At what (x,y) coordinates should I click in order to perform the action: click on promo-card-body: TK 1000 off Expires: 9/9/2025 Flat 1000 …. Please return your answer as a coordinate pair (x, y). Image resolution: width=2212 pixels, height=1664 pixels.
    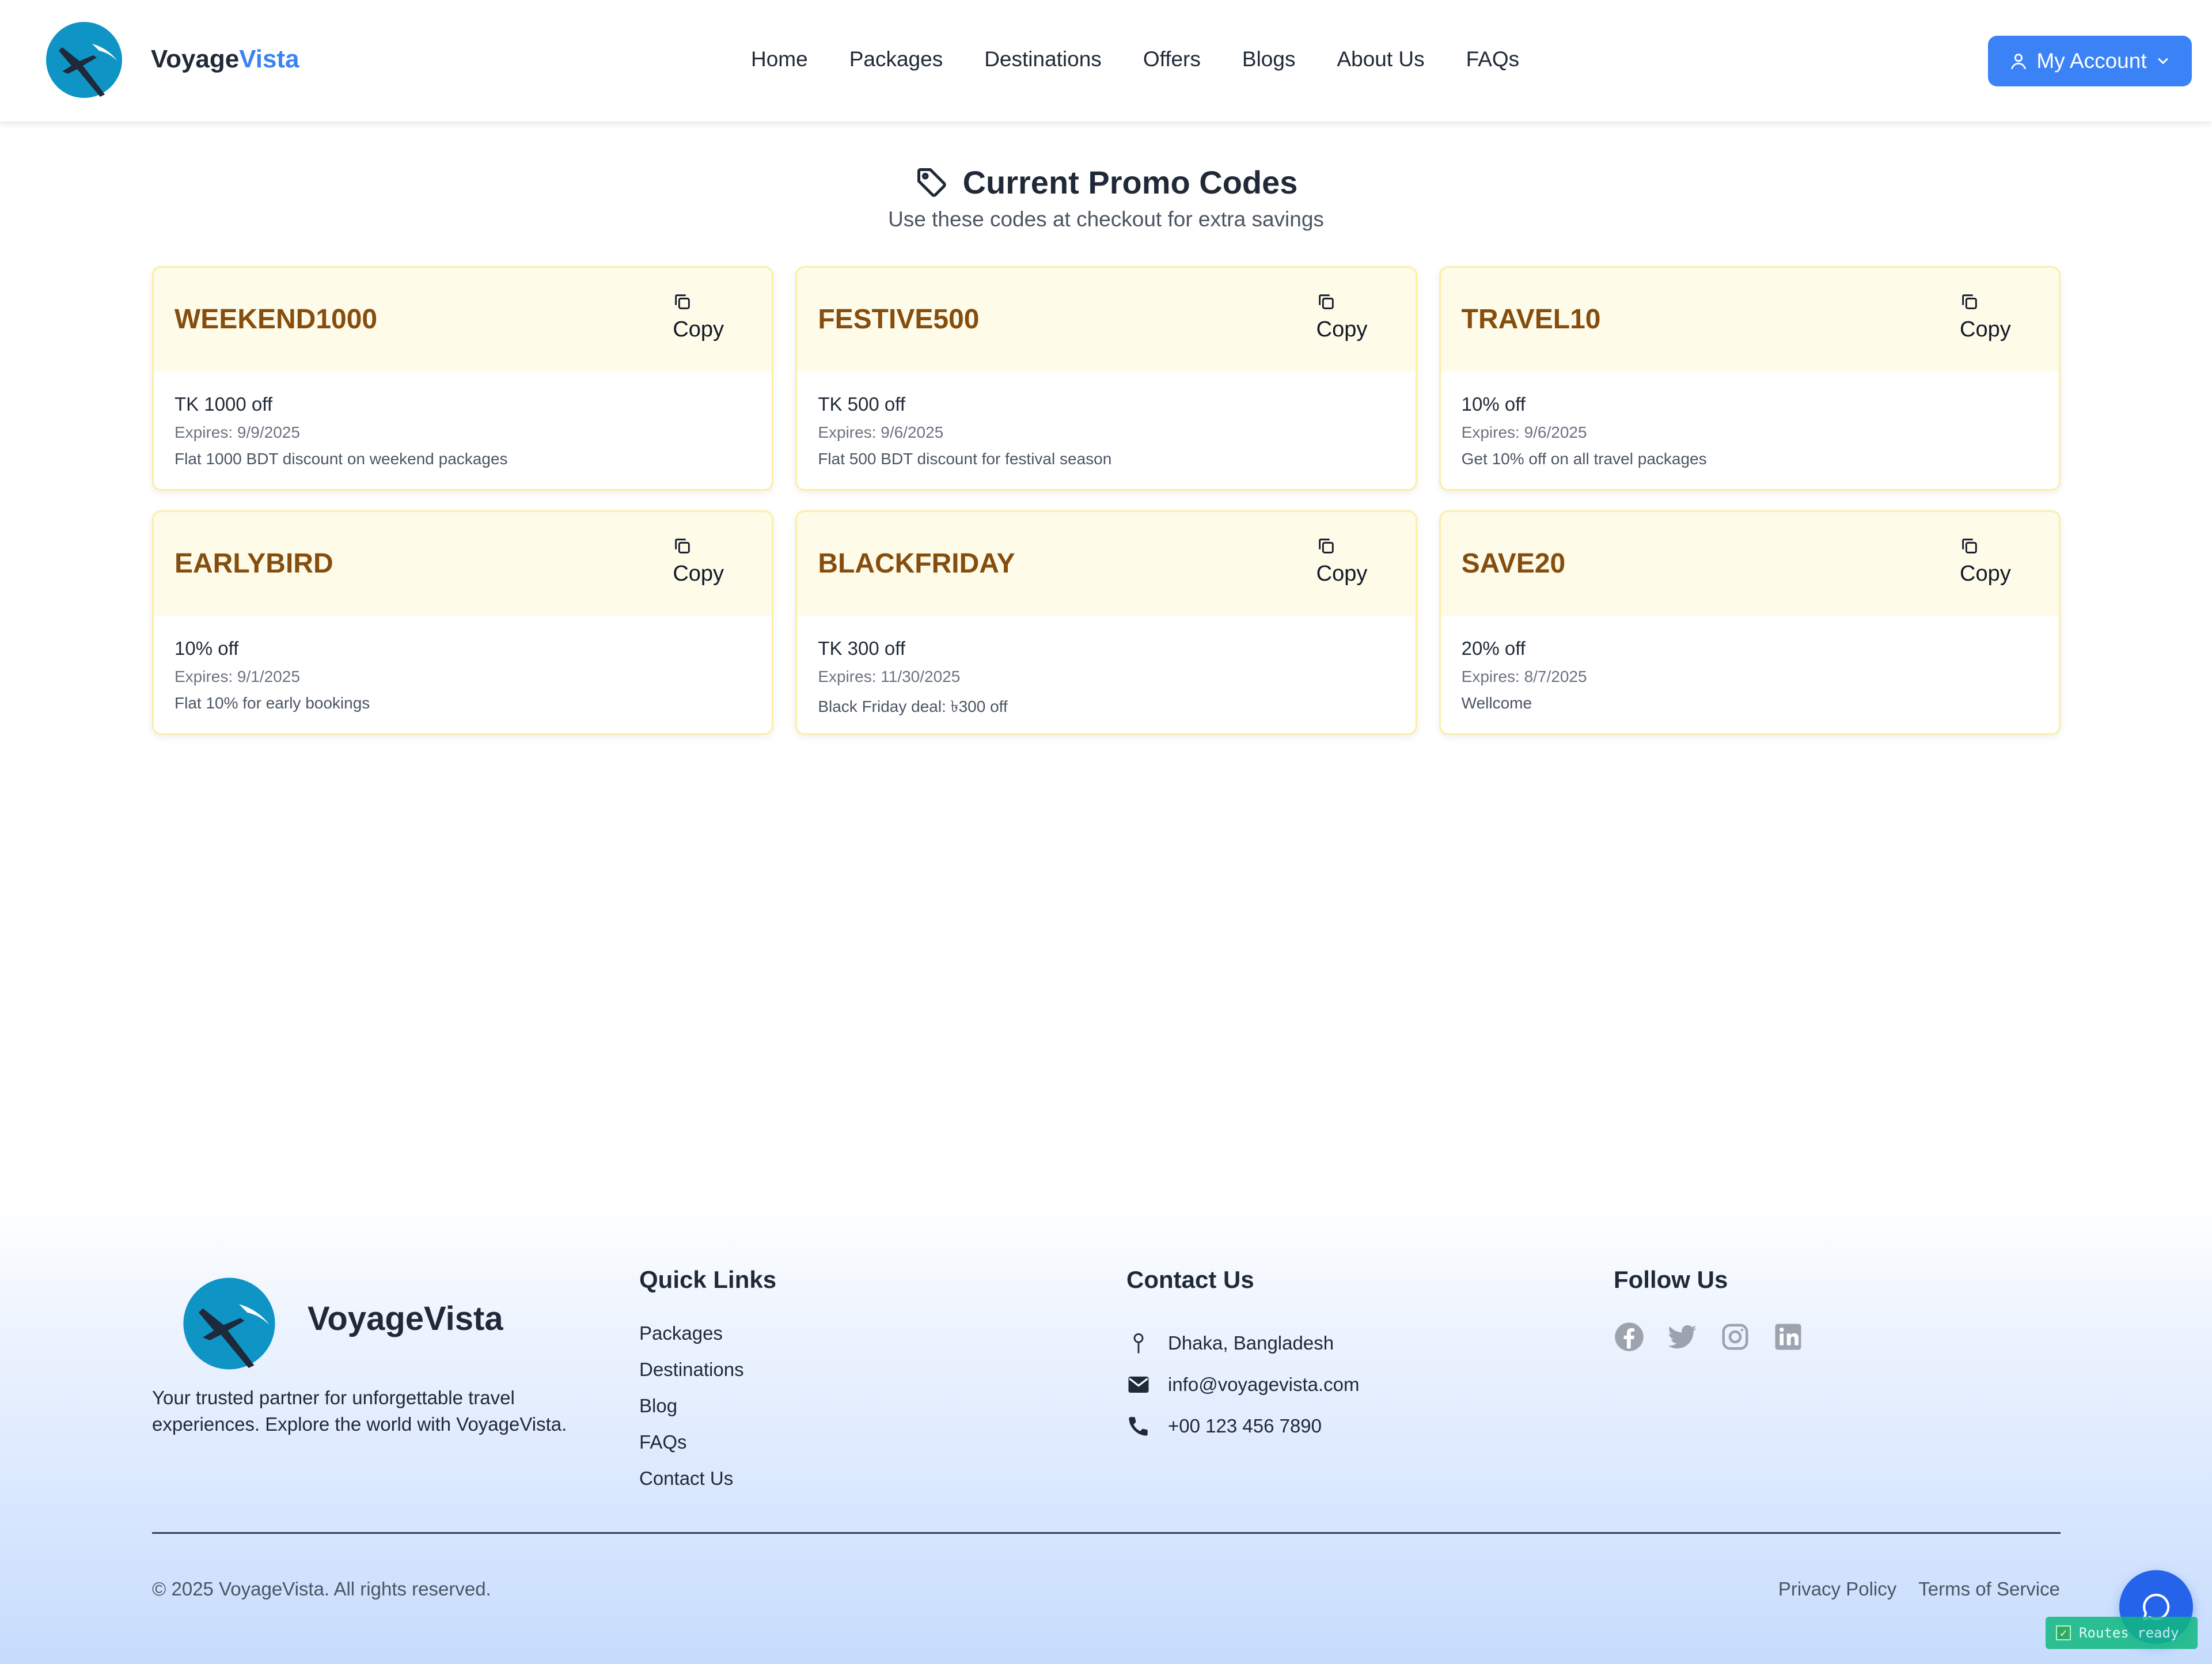
    Looking at the image, I should click on (463, 420).